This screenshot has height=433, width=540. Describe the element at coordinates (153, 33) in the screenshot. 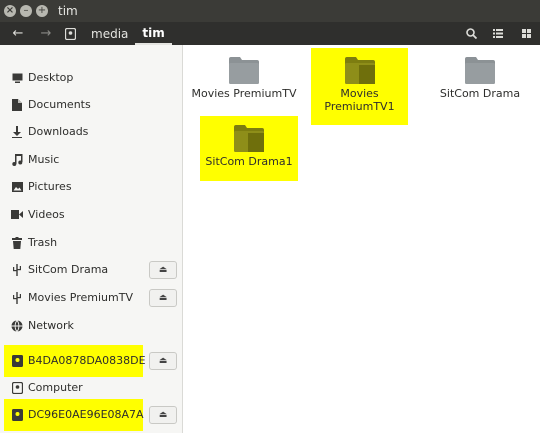

I see `breadcrumb-tim: tim` at that location.